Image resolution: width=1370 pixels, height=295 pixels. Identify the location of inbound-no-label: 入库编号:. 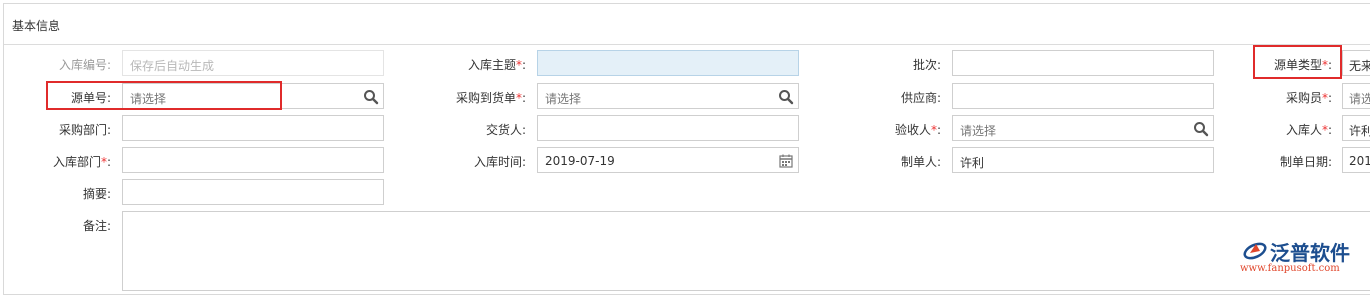
(84, 65).